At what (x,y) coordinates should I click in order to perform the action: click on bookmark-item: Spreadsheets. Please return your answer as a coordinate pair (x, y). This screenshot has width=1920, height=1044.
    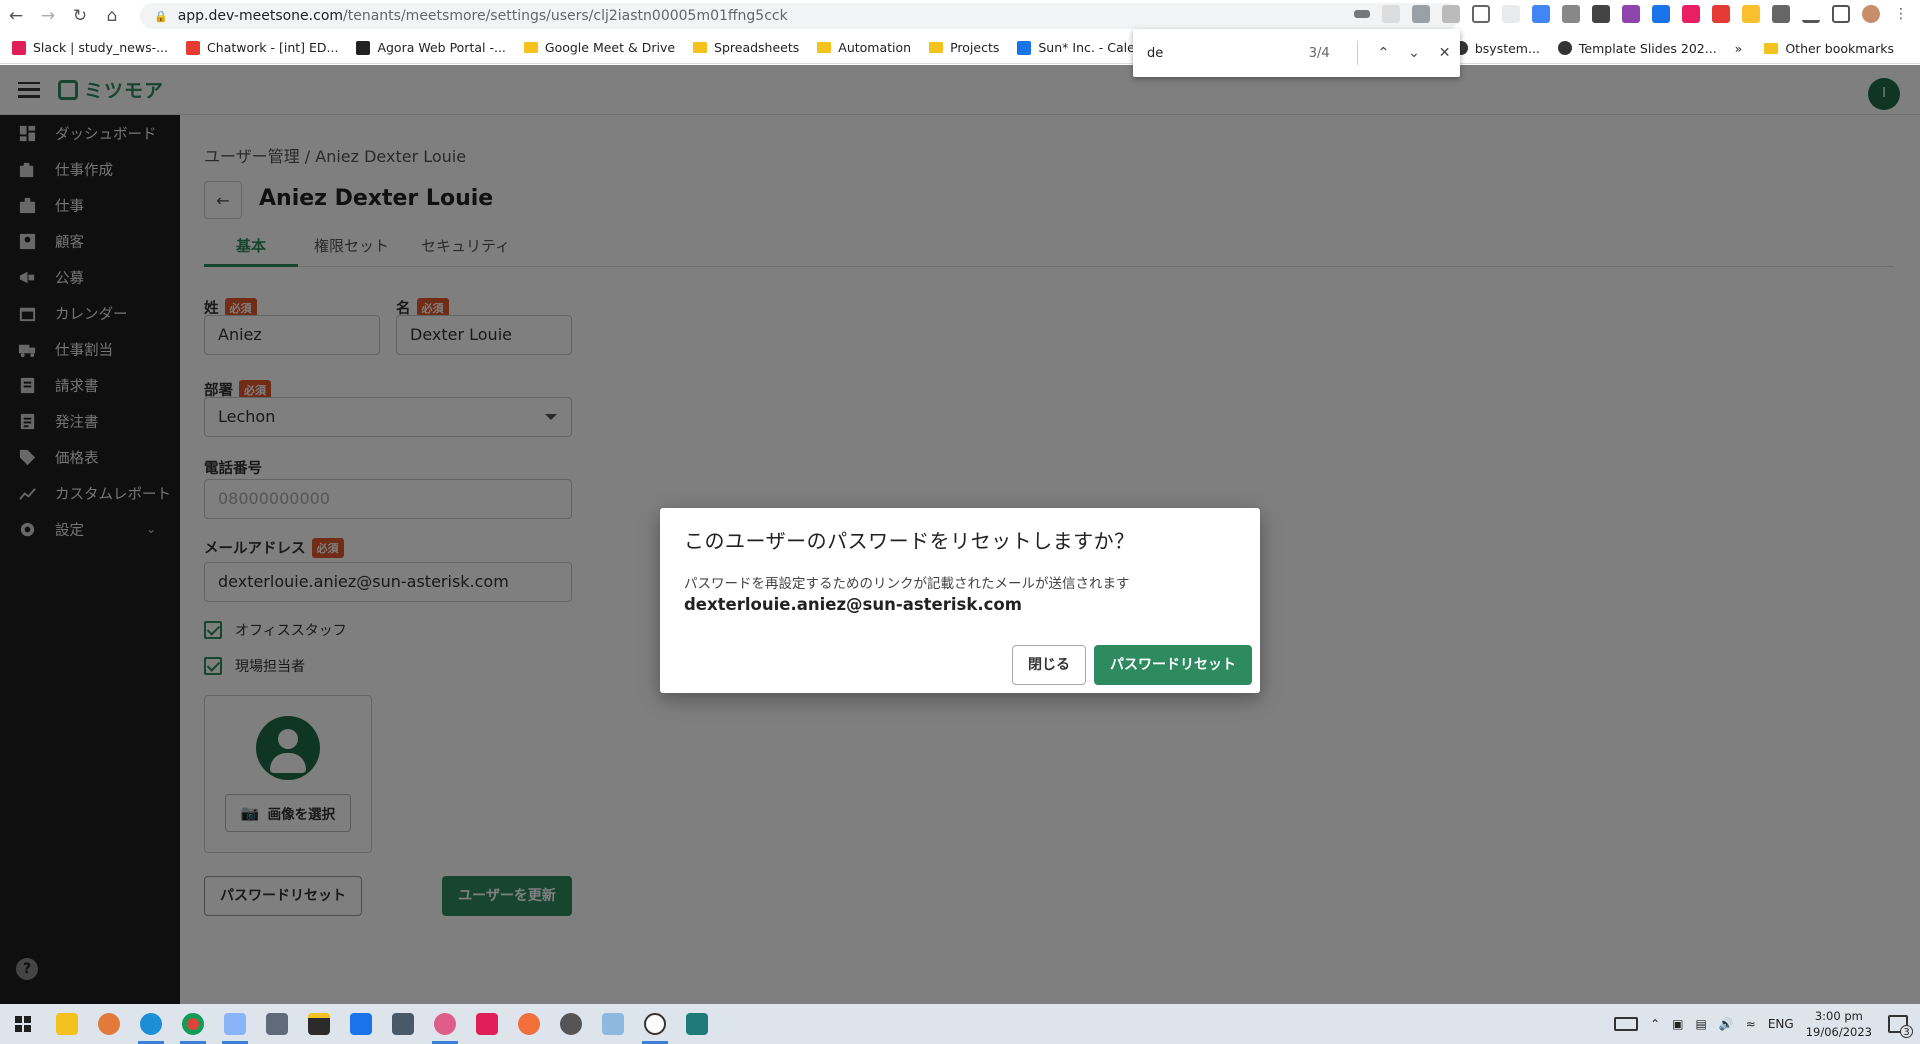
    Looking at the image, I should click on (746, 47).